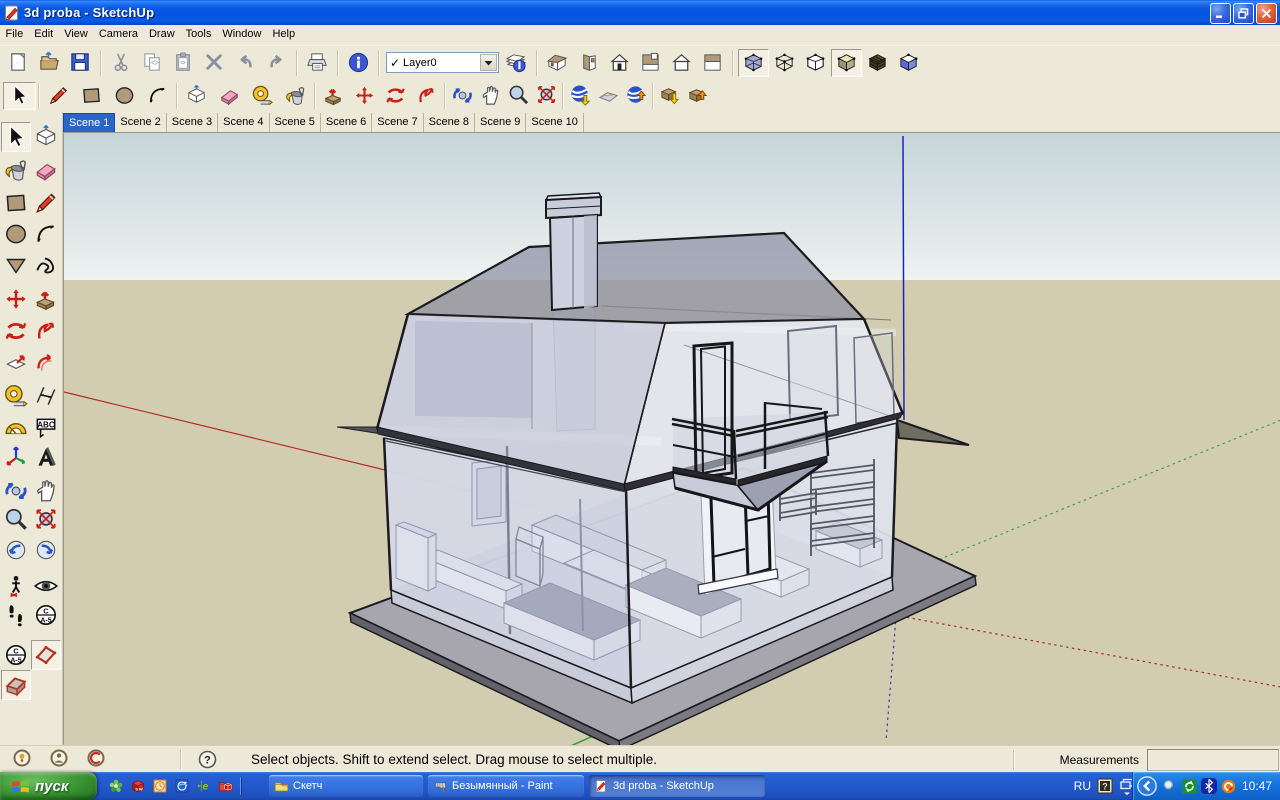 The width and height of the screenshot is (1280, 800). I want to click on tab-scene-3: Scene 3, so click(192, 122).